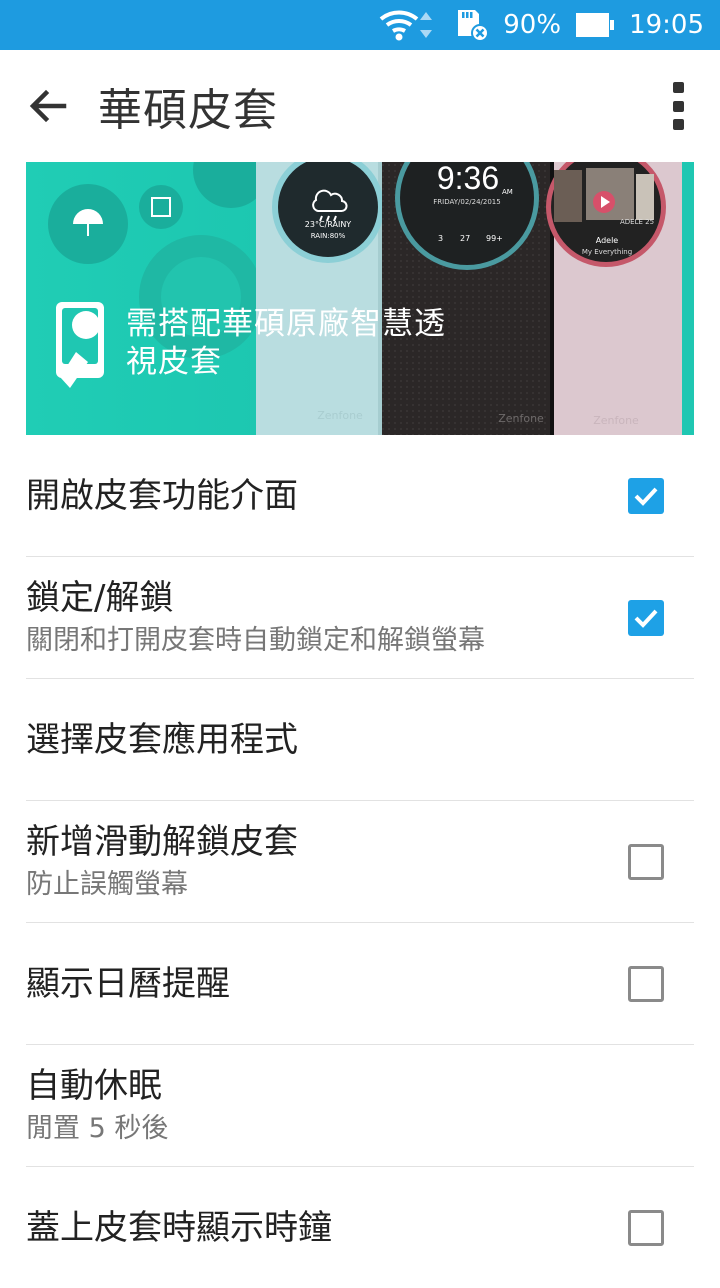 This screenshot has height=1288, width=720. Describe the element at coordinates (607, 240) in the screenshot. I see `music-artist: Adele` at that location.